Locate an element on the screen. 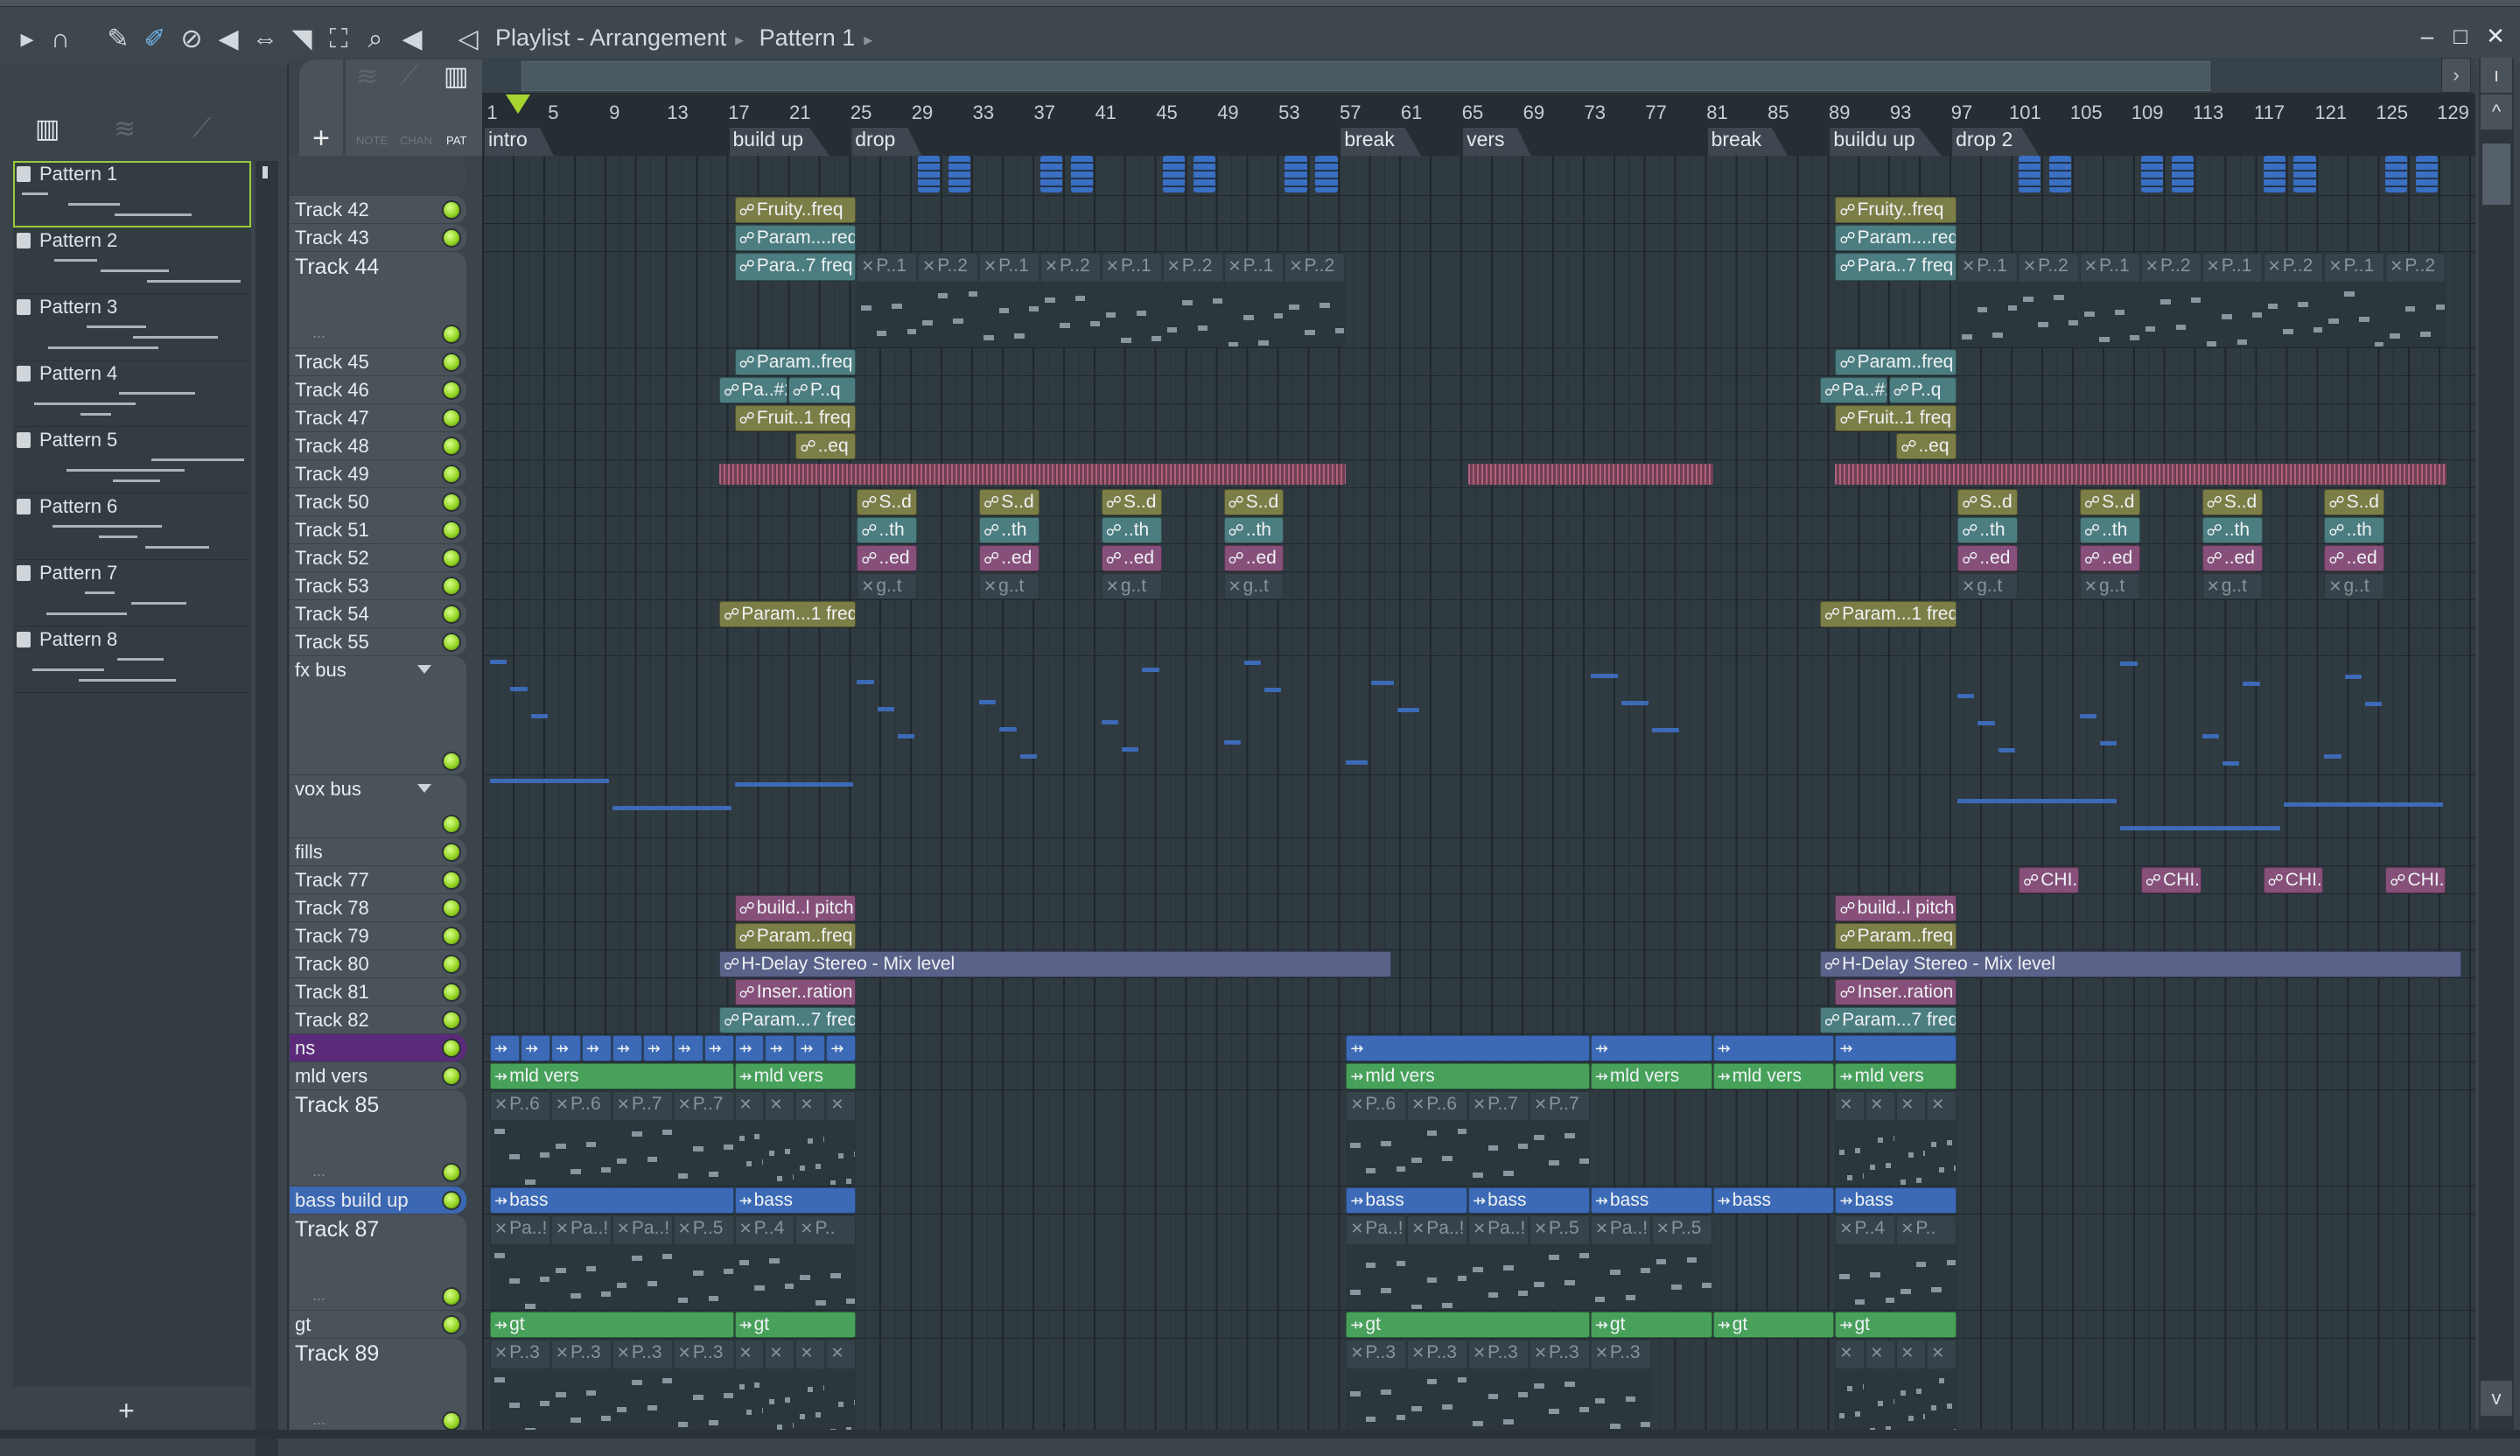 The height and width of the screenshot is (1456, 2520). track-lane is located at coordinates (1478, 715).